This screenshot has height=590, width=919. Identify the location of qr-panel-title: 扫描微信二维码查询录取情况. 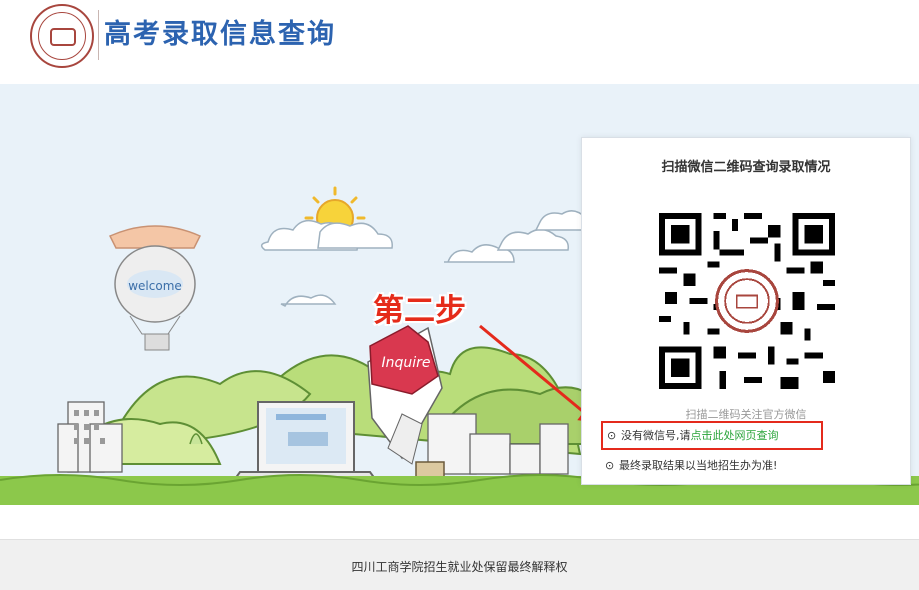
(746, 167).